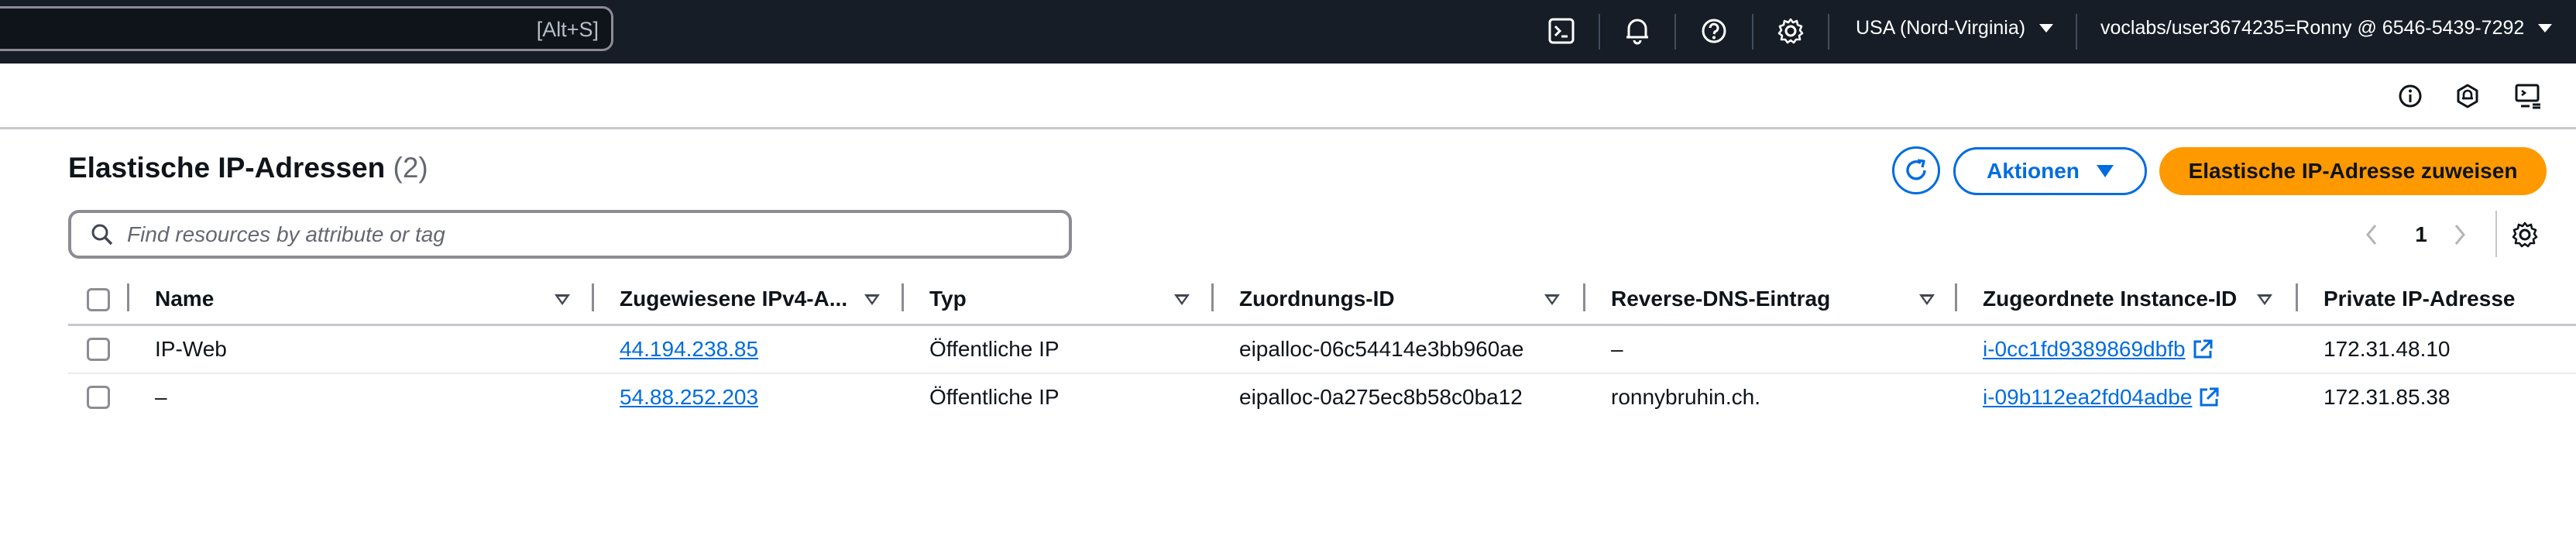 Image resolution: width=2576 pixels, height=553 pixels. Describe the element at coordinates (1941, 28) in the screenshot. I see `region-label: USA (Nord-Virginia)` at that location.